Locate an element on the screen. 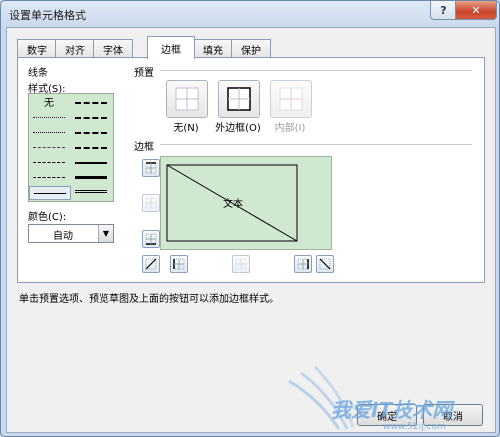  close-icon: ✕ is located at coordinates (476, 10).